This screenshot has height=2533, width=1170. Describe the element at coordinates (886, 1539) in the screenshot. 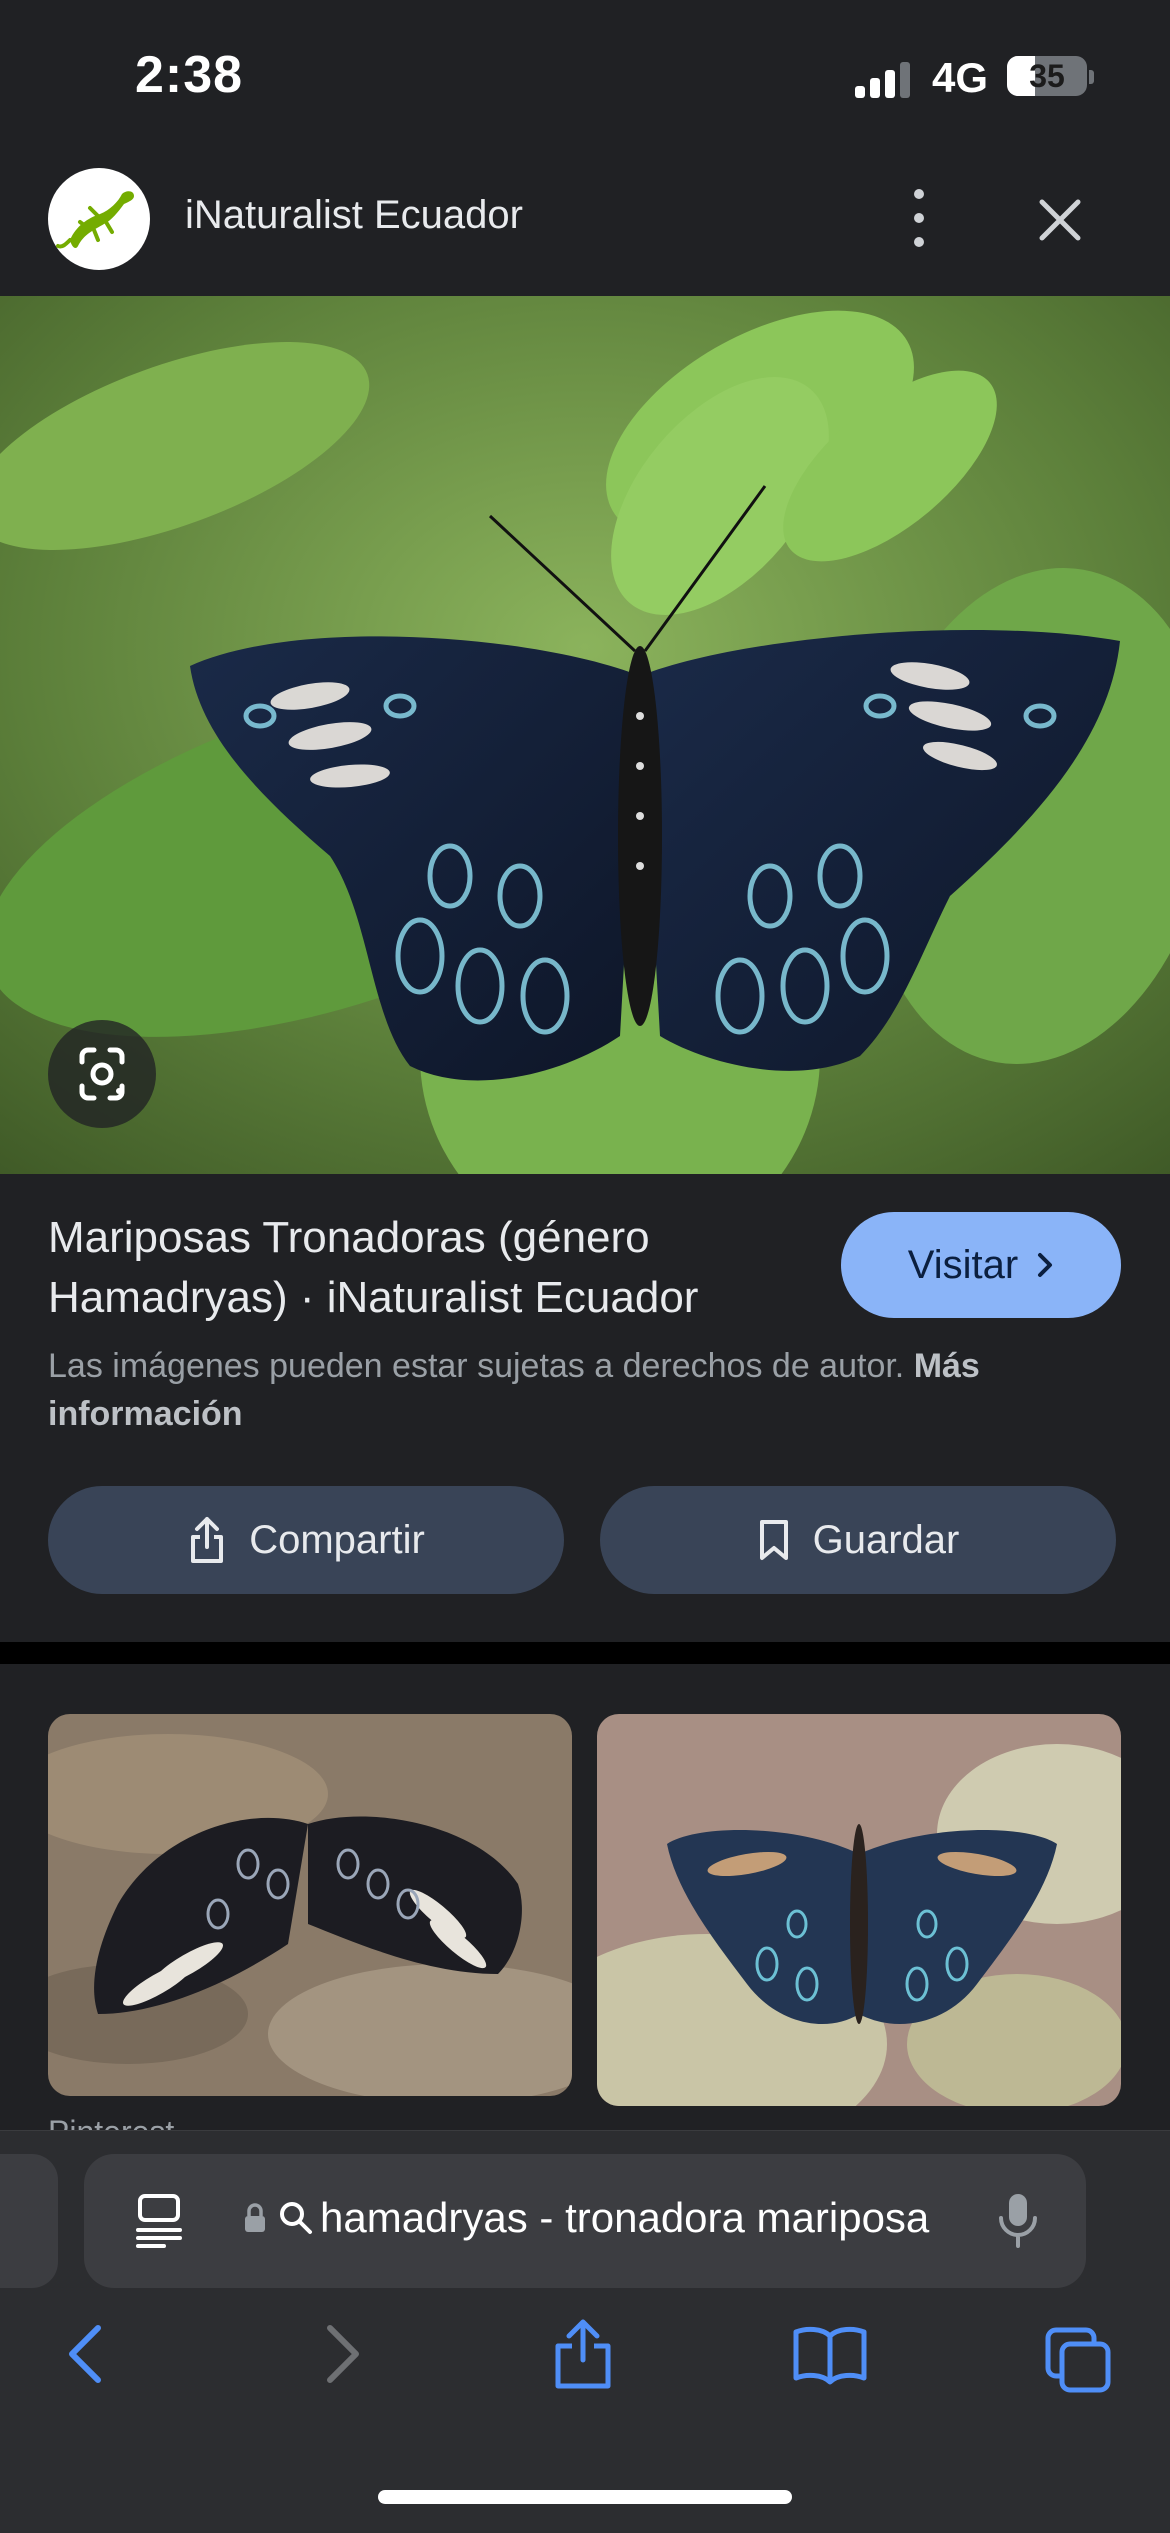

I see `save-label: Guardar` at that location.